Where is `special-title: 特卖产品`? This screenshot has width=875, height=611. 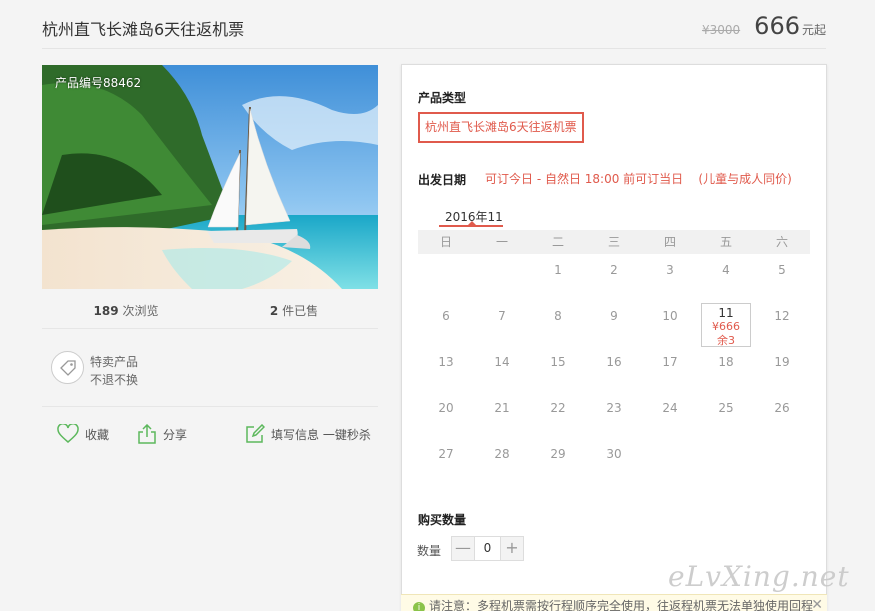 special-title: 特卖产品 is located at coordinates (114, 362).